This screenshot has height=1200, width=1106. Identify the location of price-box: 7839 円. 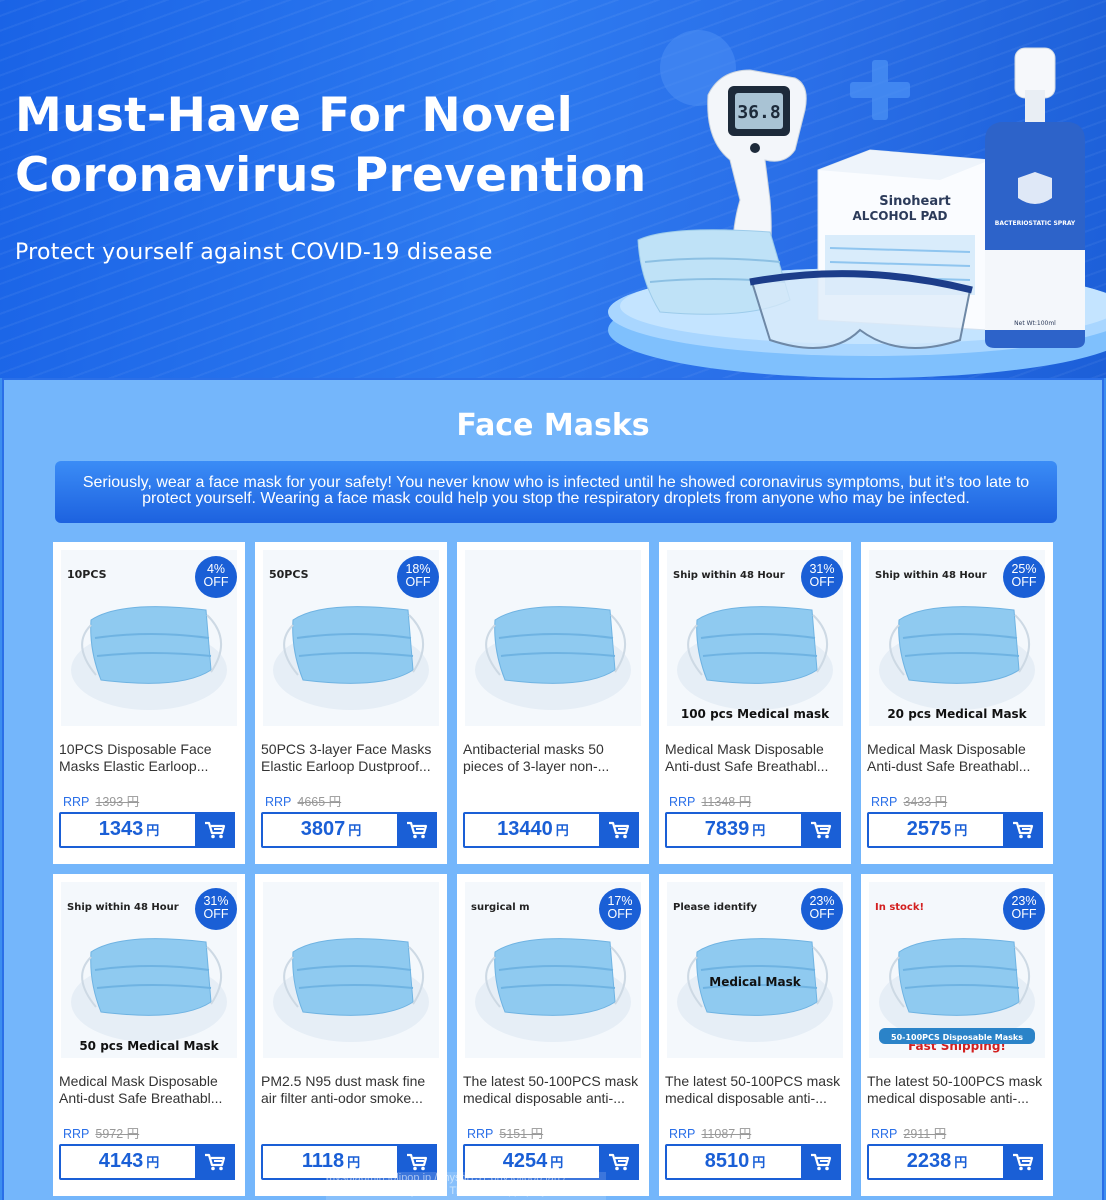
(753, 830).